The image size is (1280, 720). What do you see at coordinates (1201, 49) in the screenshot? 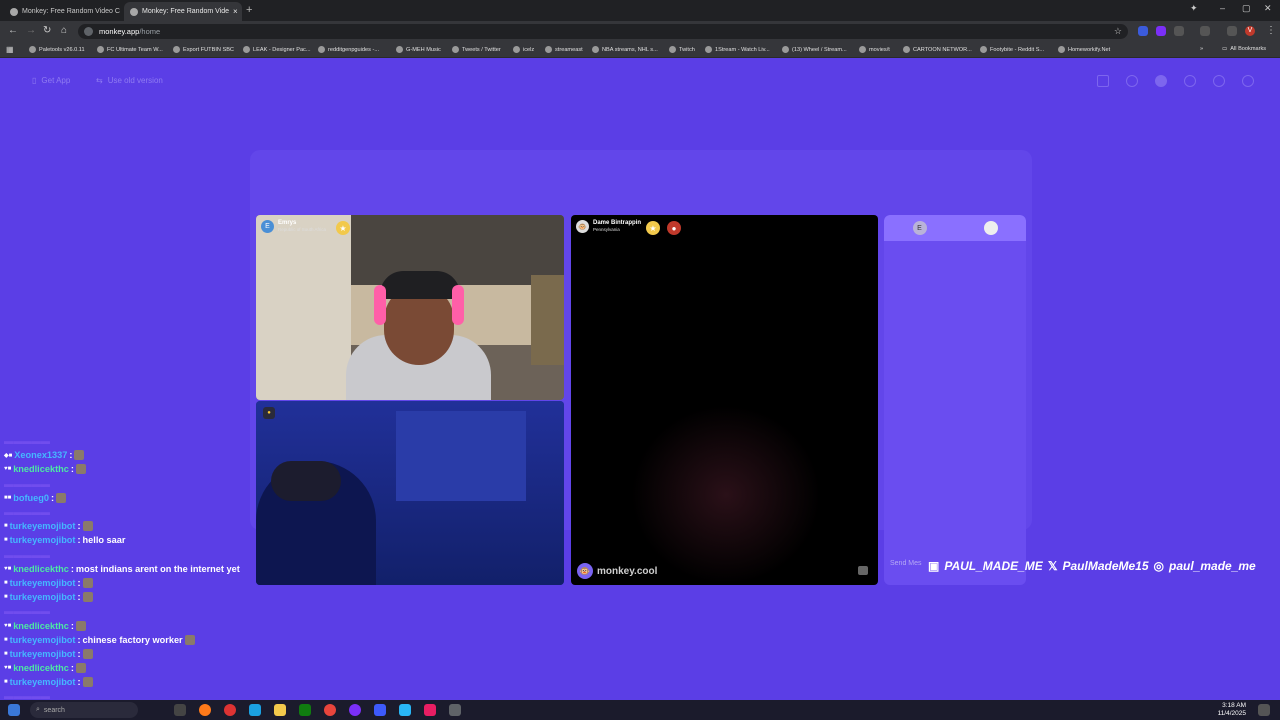
I see `chevron-right-icon: »` at bounding box center [1201, 49].